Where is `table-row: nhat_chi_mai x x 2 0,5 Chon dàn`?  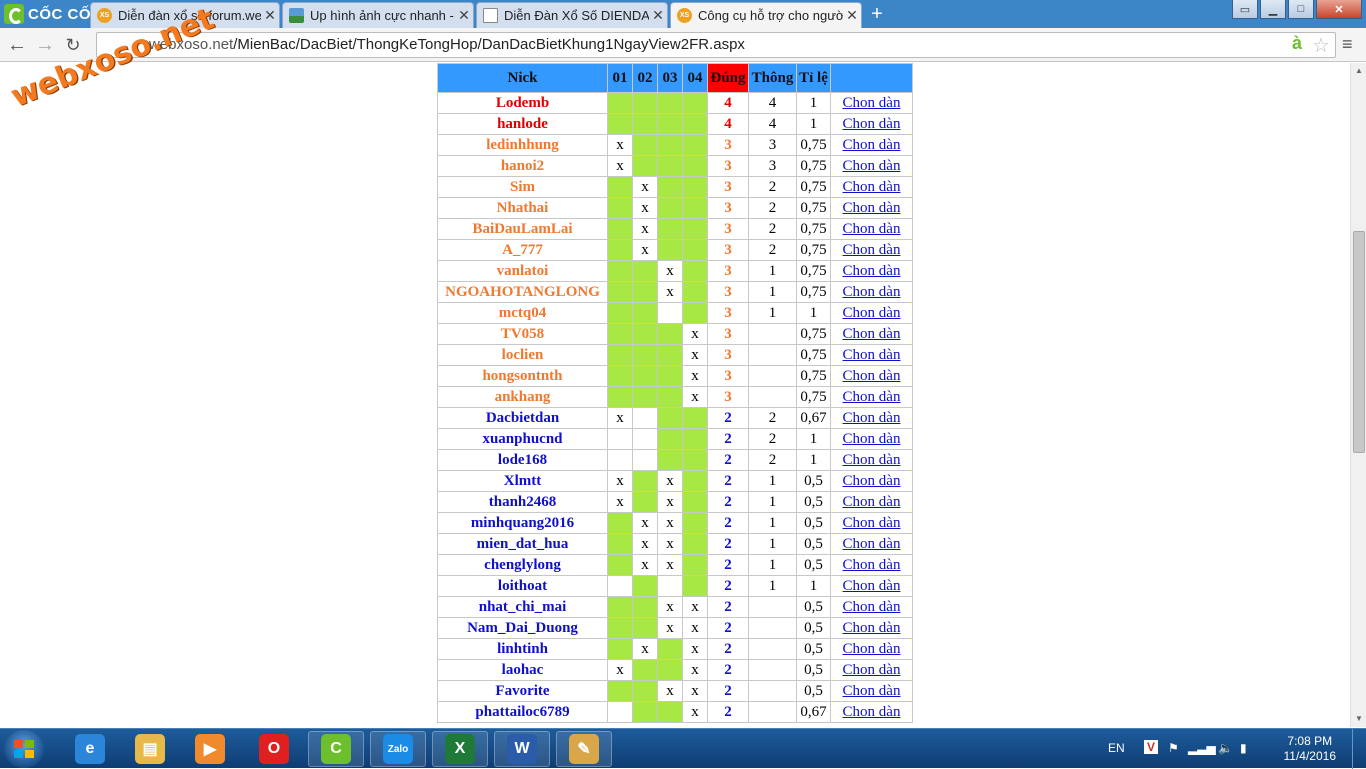
table-row: nhat_chi_mai x x 2 0,5 Chon dàn is located at coordinates (675, 607).